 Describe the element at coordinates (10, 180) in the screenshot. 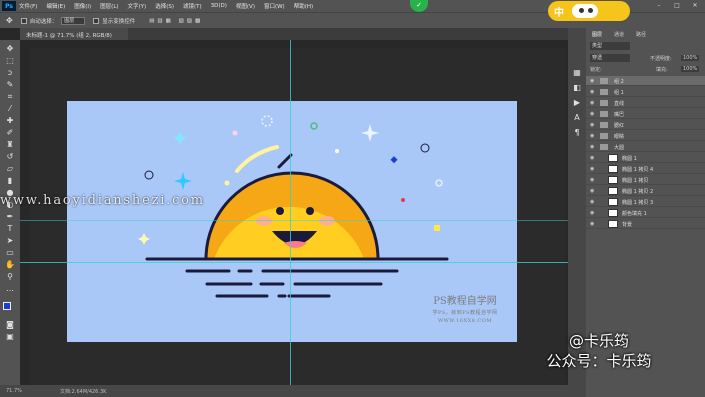

I see `gradient-tool-icon: ▮` at that location.